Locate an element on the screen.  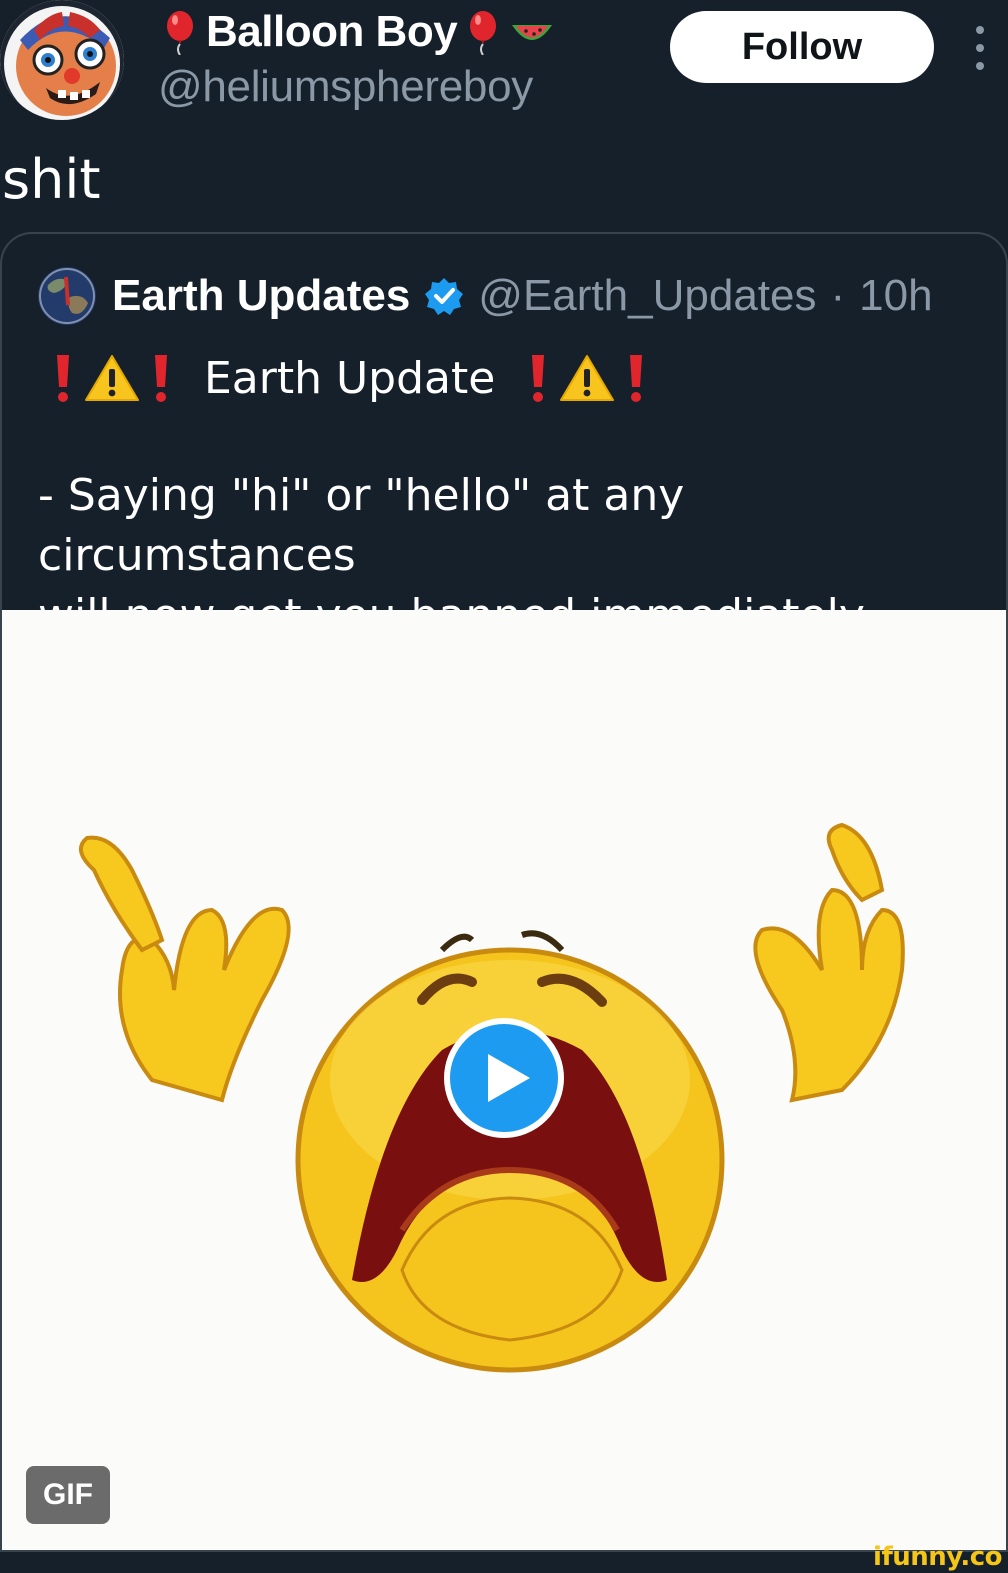
footer-bar is located at coordinates (504, 1562).